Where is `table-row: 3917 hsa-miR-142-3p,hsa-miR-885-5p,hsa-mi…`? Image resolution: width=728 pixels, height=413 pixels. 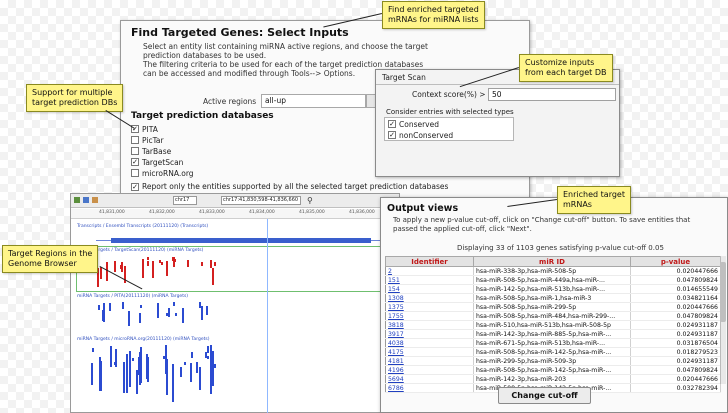
table-row: 3917 hsa-miR-142-3p,hsa-miR-885-5p,hsa-mi… is located at coordinates (553, 334).